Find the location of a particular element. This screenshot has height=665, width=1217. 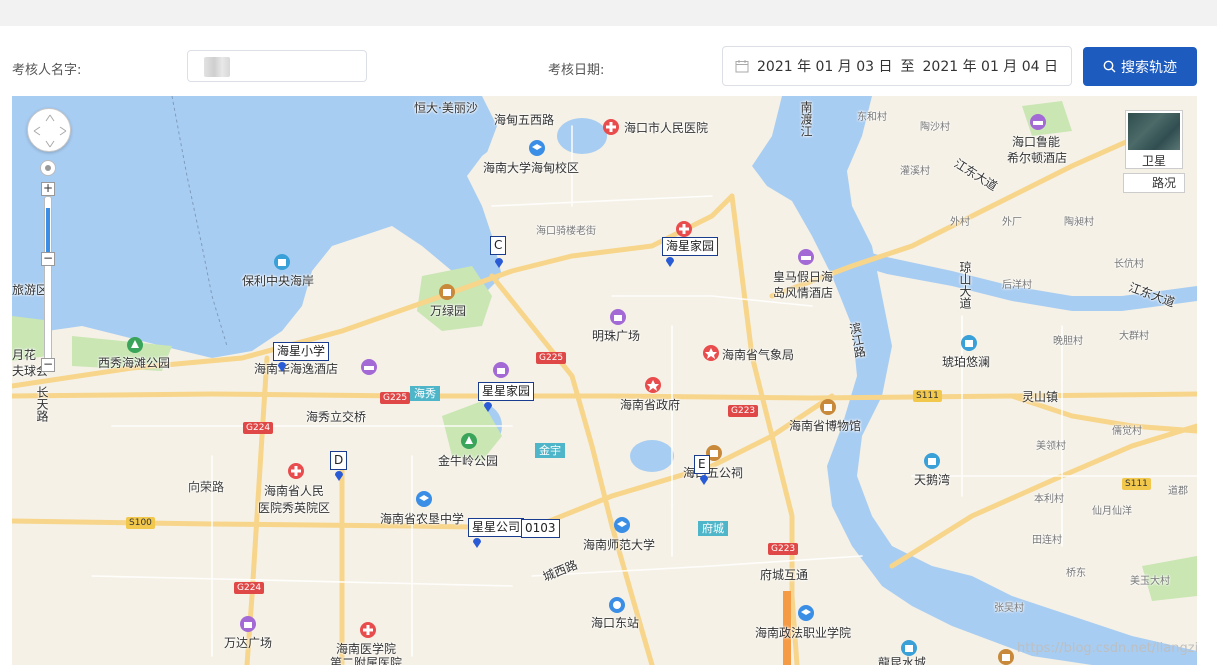

poi-label: 西秀海滩公园 is located at coordinates (134, 363).